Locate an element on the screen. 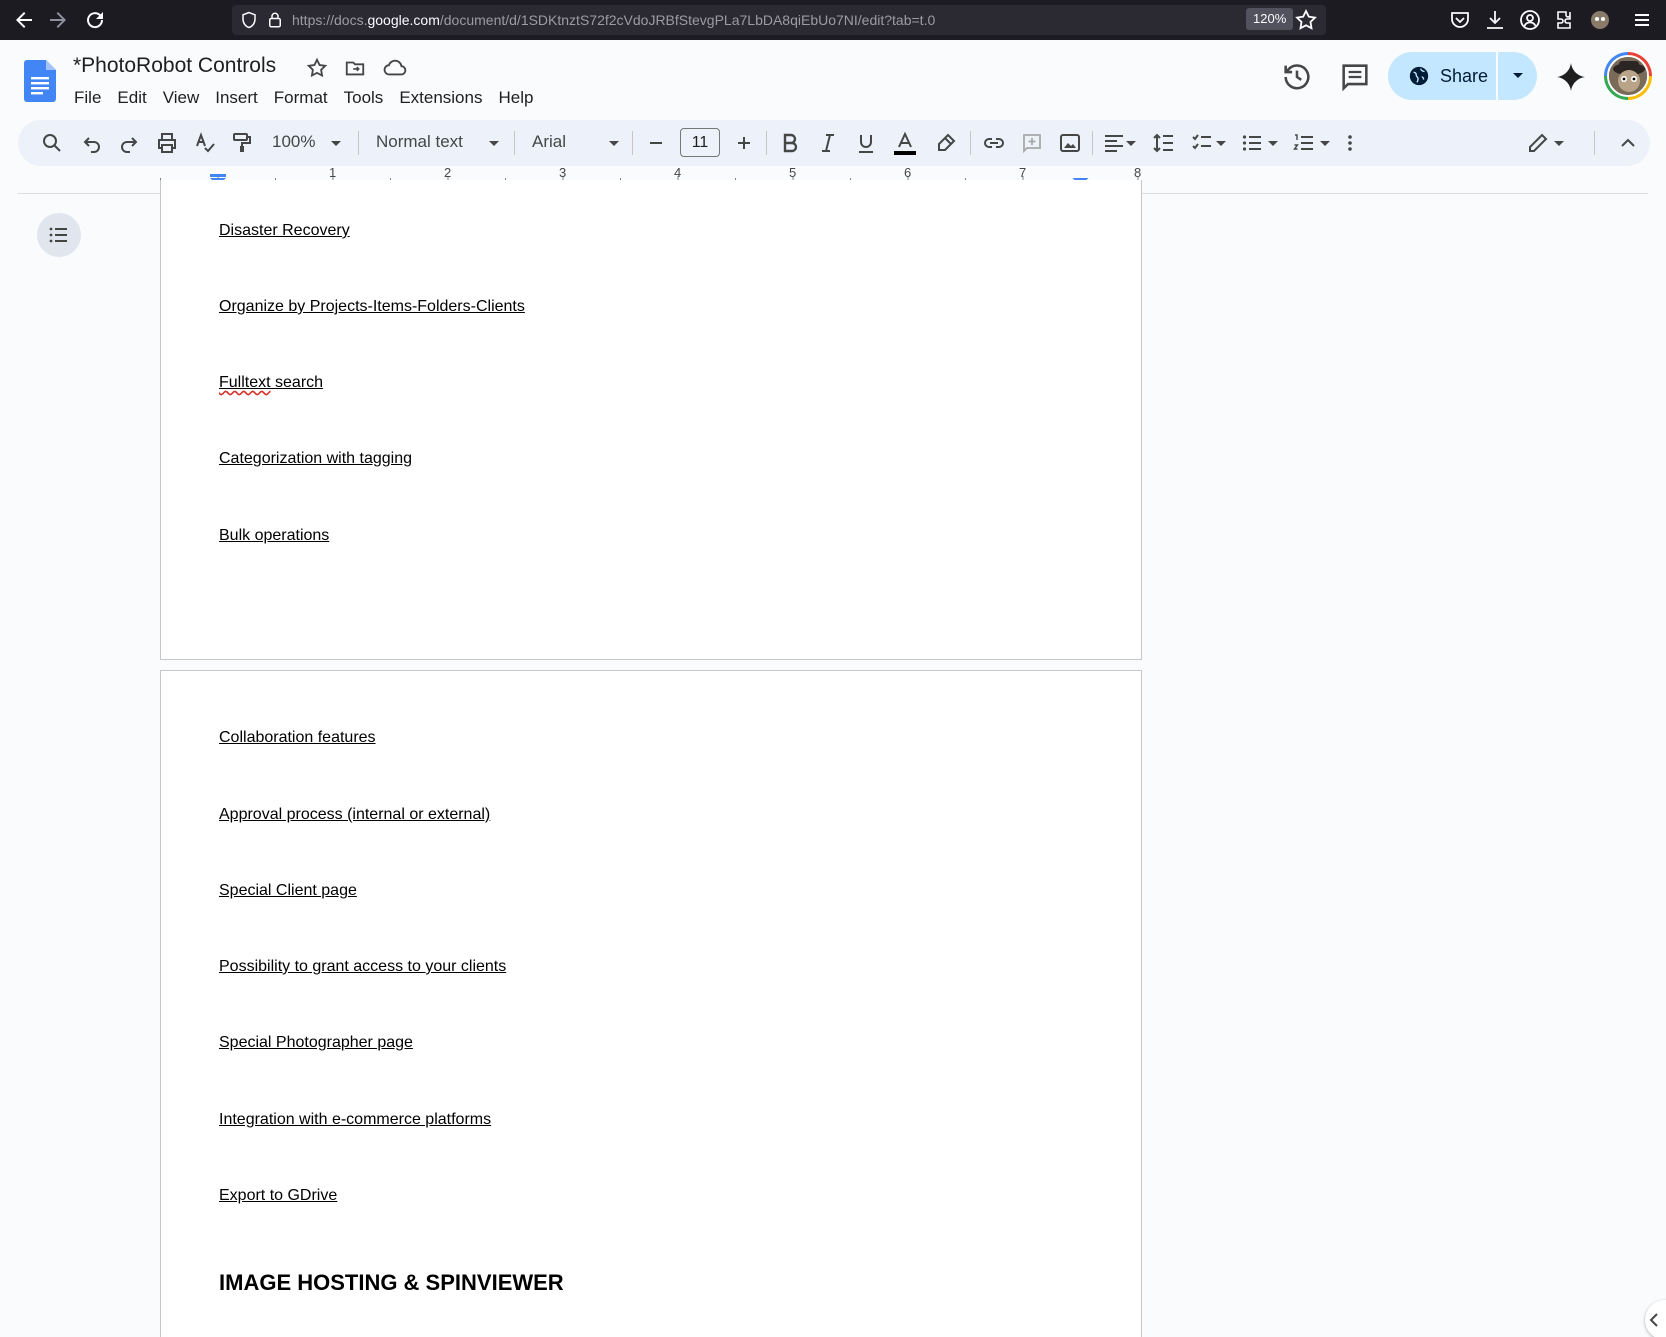 The width and height of the screenshot is (1666, 1337). comments-icon is located at coordinates (1355, 77).